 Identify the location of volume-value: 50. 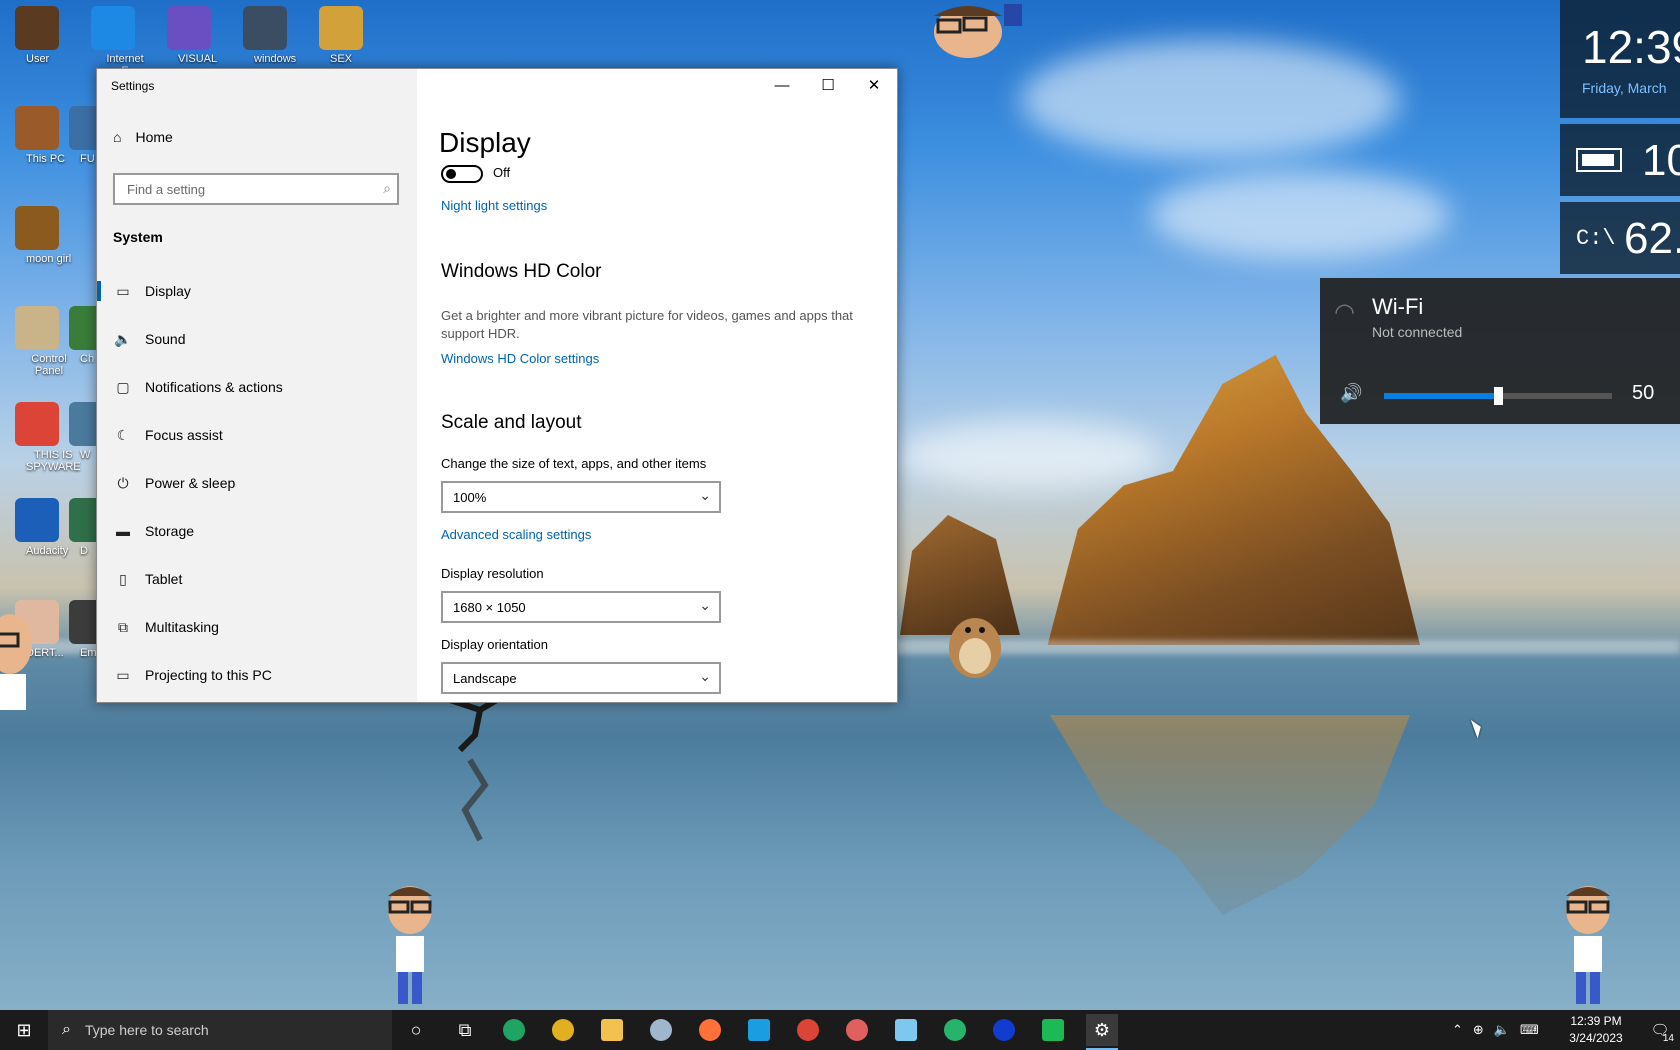
(1643, 393).